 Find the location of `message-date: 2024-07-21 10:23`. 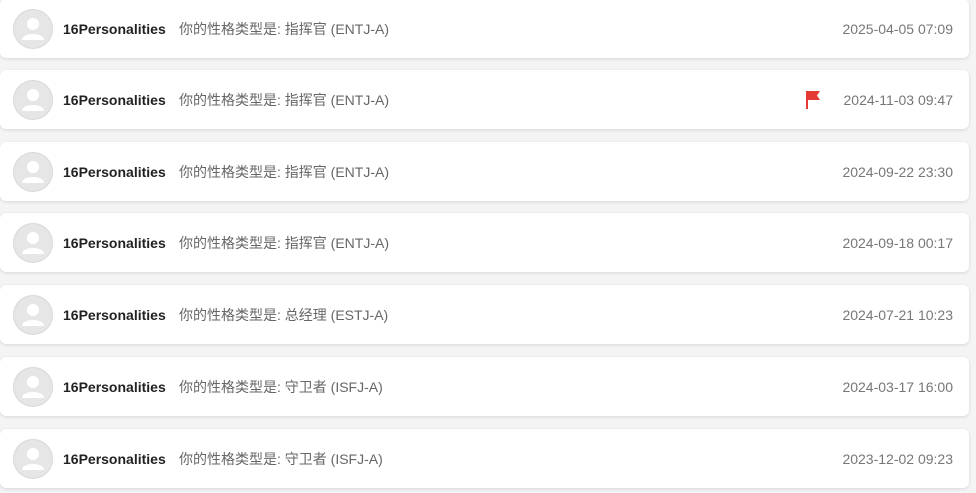

message-date: 2024-07-21 10:23 is located at coordinates (897, 314).